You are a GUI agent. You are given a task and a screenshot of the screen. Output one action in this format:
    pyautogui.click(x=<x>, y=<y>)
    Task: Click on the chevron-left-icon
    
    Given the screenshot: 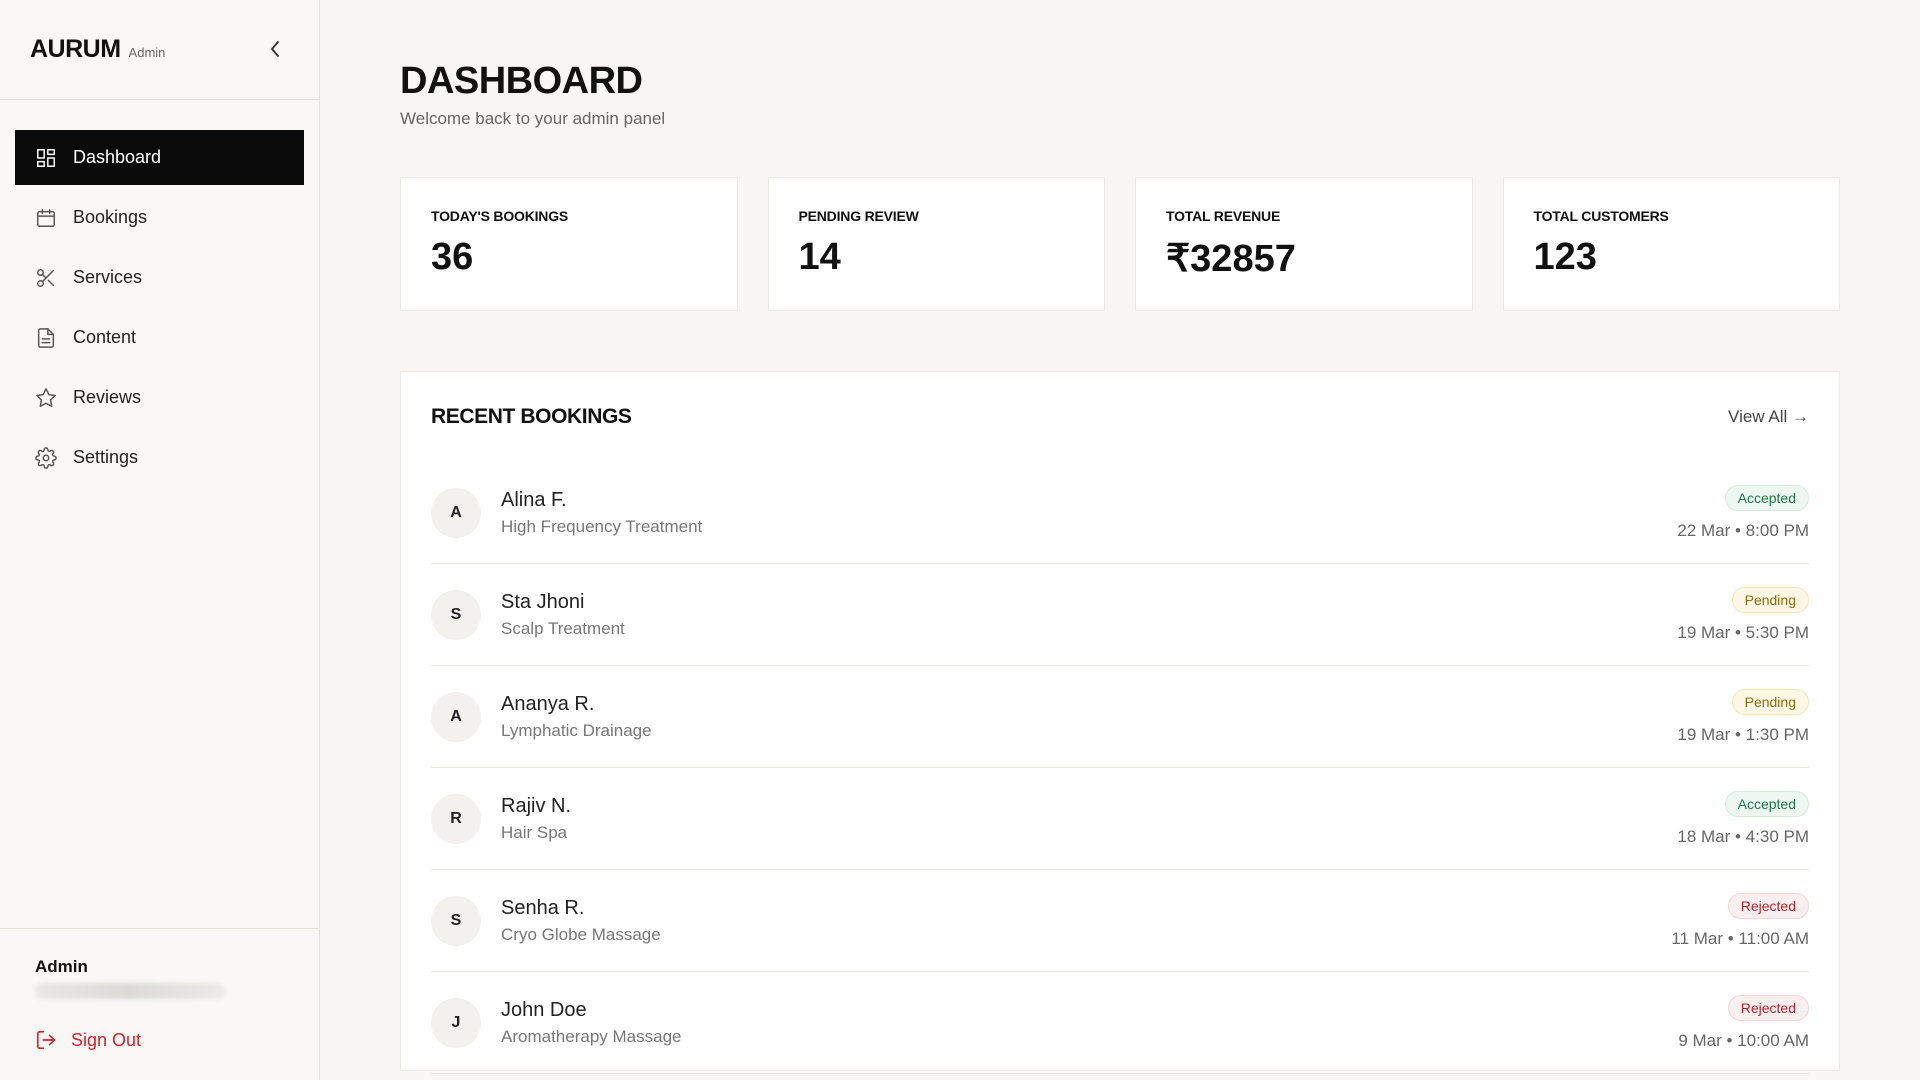 What is the action you would take?
    pyautogui.click(x=275, y=49)
    